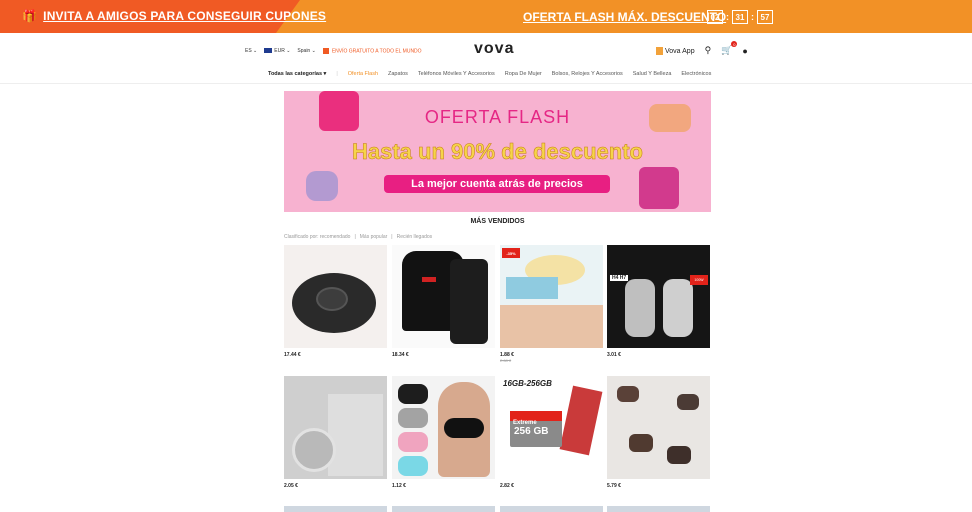 The height and width of the screenshot is (512, 972). What do you see at coordinates (532, 288) in the screenshot?
I see `cream-box-shape` at bounding box center [532, 288].